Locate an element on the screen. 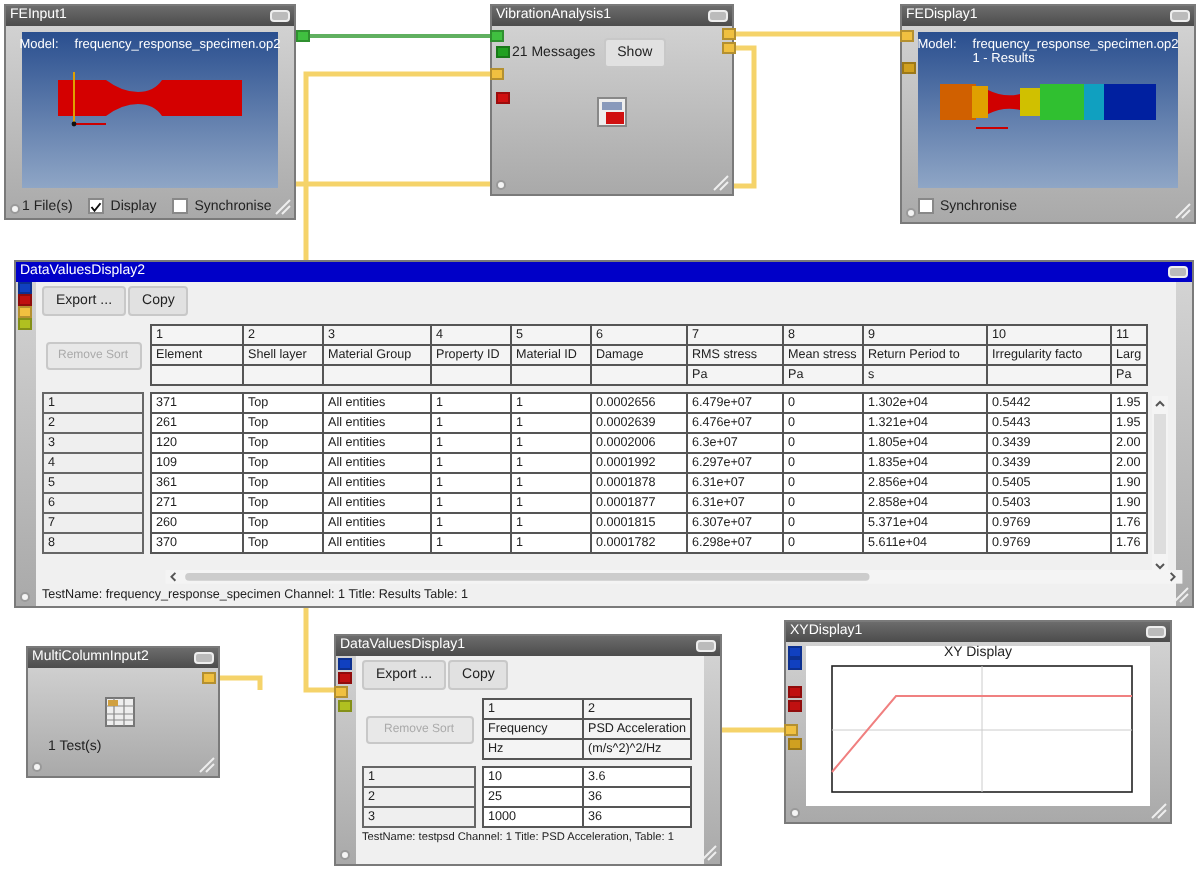  report-icon is located at coordinates (612, 112).